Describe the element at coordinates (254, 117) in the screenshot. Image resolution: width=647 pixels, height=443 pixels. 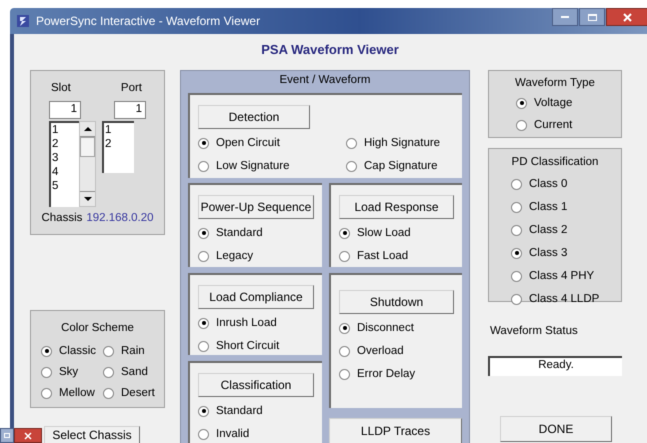
I see `group-button: Detection` at that location.